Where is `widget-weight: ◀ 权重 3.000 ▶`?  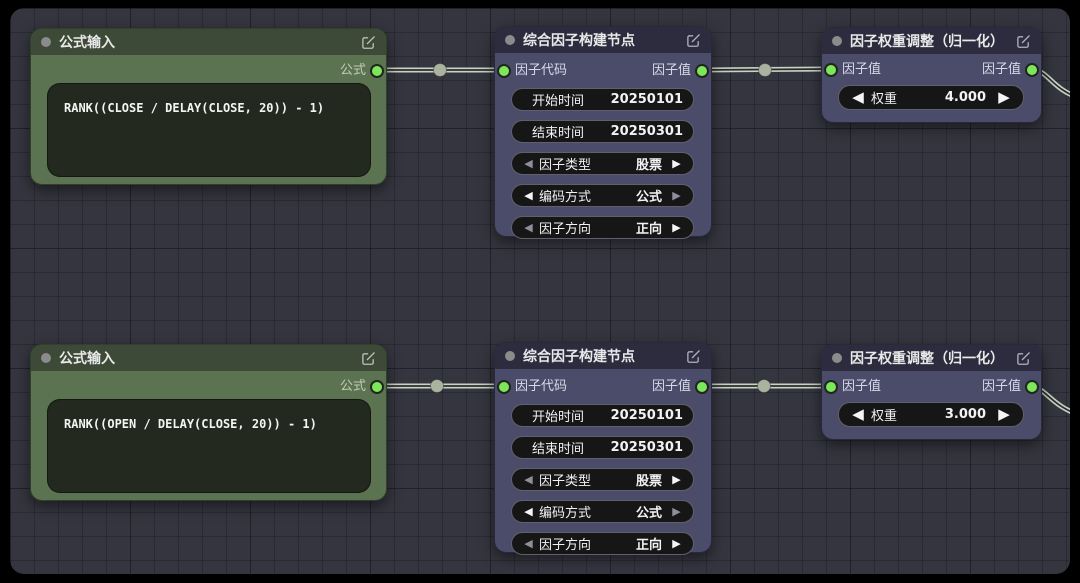
widget-weight: ◀ 权重 3.000 ▶ is located at coordinates (931, 414).